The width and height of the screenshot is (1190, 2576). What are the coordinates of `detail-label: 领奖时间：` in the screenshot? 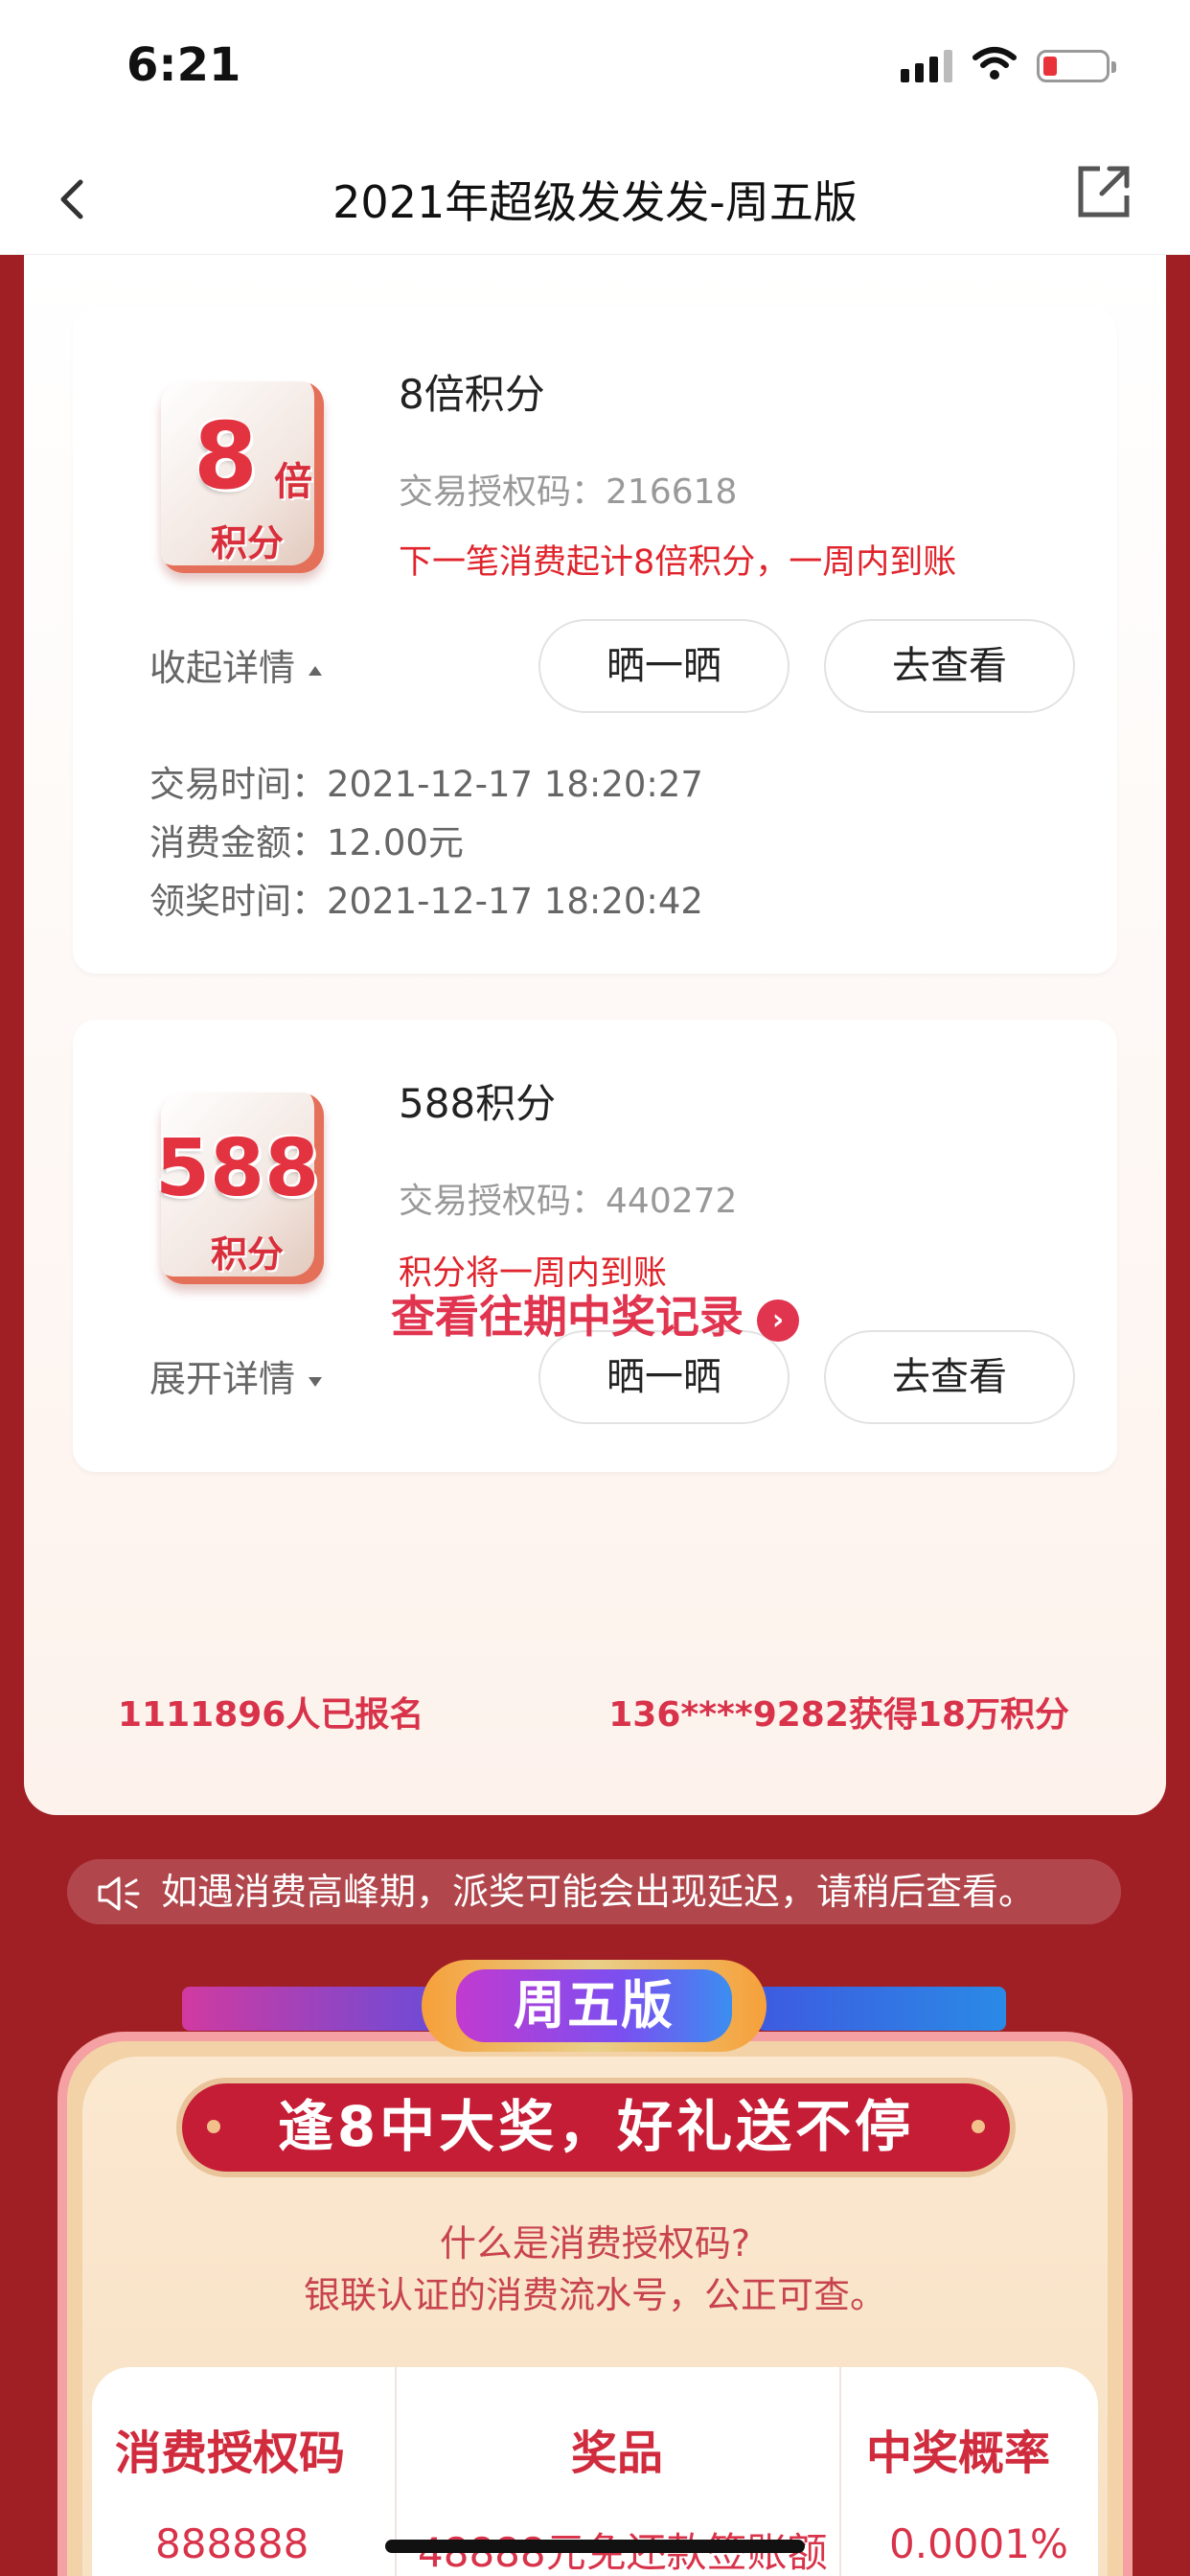 It's located at (238, 901).